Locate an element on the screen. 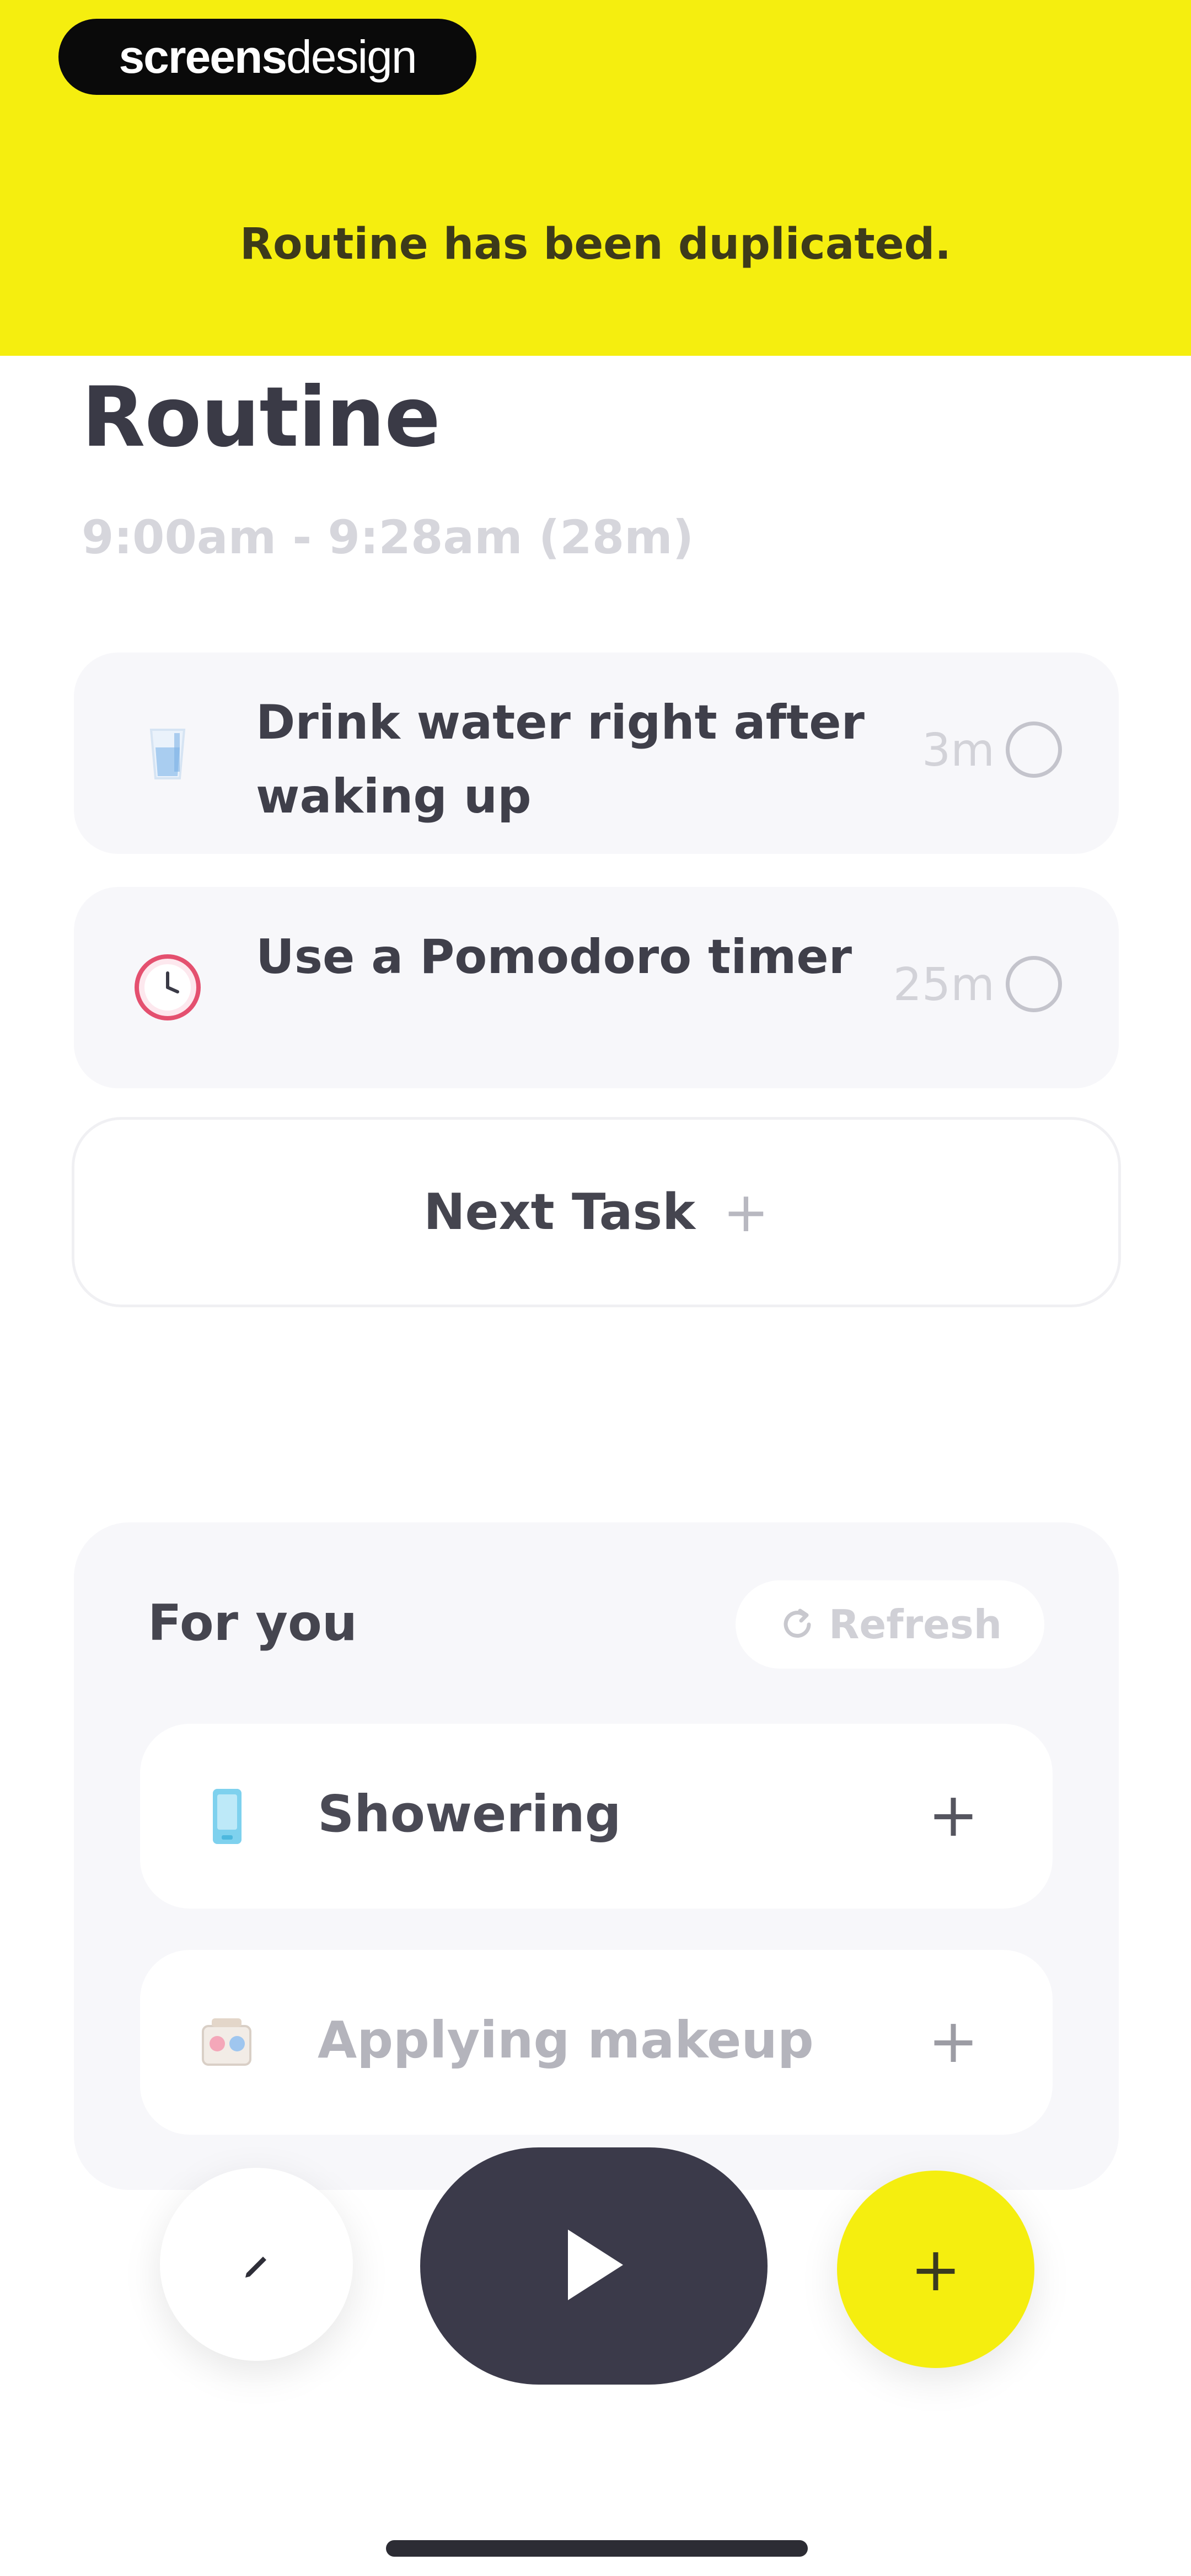 The image size is (1191, 2576). refresh-label: Refresh is located at coordinates (915, 1624).